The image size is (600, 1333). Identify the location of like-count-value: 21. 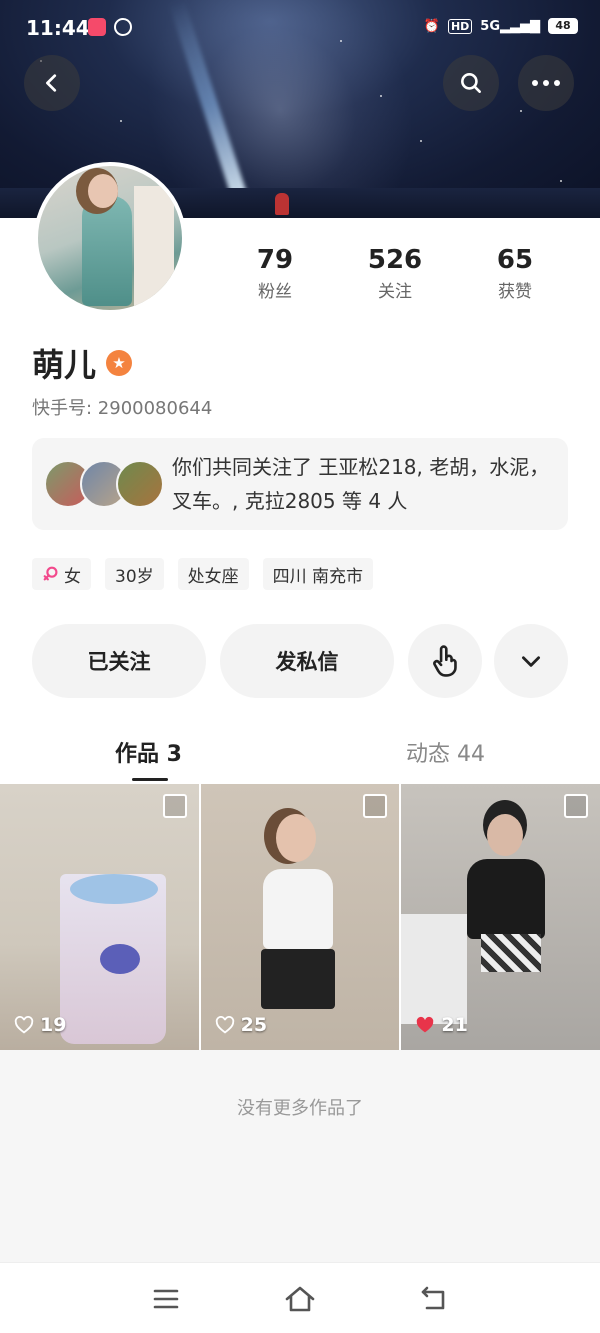
(454, 1025).